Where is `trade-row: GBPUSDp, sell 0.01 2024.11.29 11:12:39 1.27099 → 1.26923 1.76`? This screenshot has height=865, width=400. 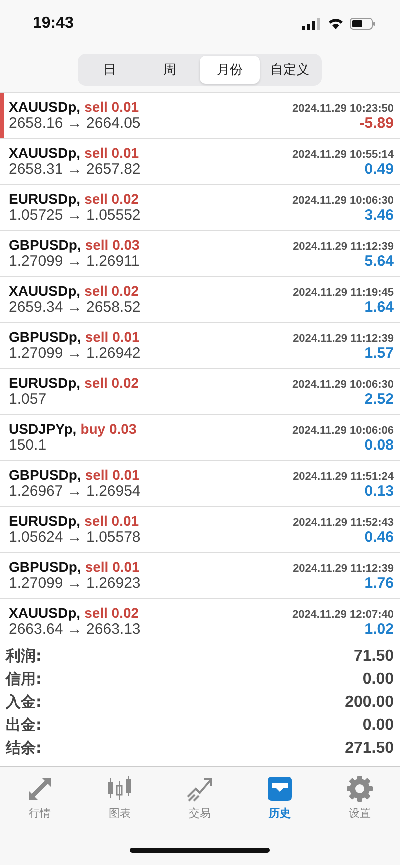 trade-row: GBPUSDp, sell 0.01 2024.11.29 11:12:39 1.27099 → 1.26923 1.76 is located at coordinates (200, 576).